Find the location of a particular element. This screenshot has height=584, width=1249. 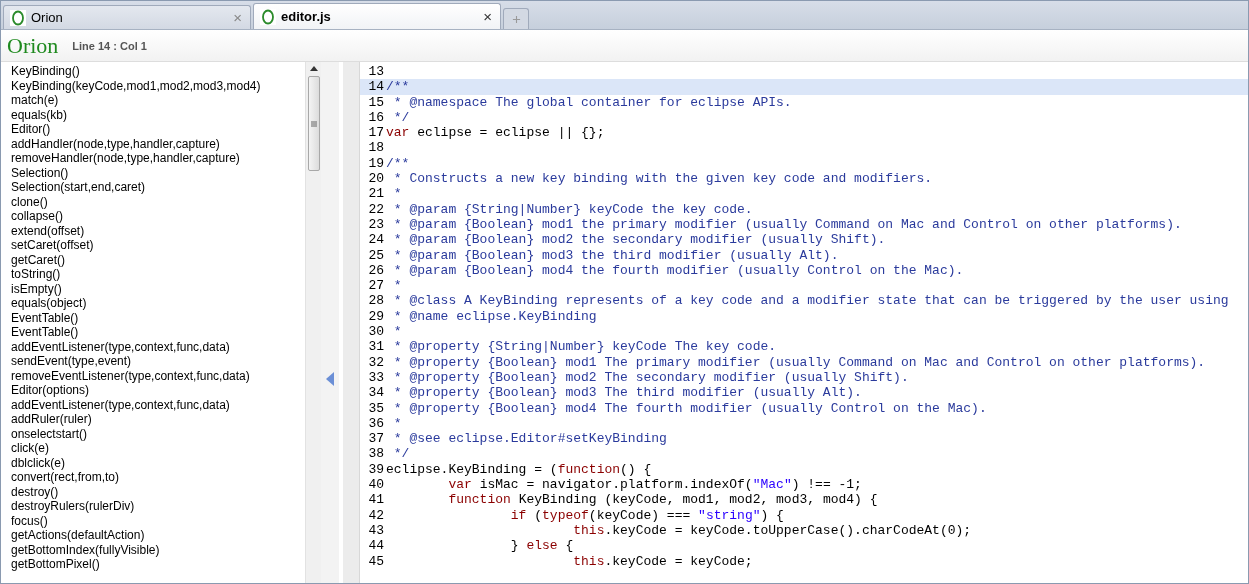

code-line: * @class A KeyBinding represents of a key code and a modifier state that can be triggered by the user using is located at coordinates (810, 301).